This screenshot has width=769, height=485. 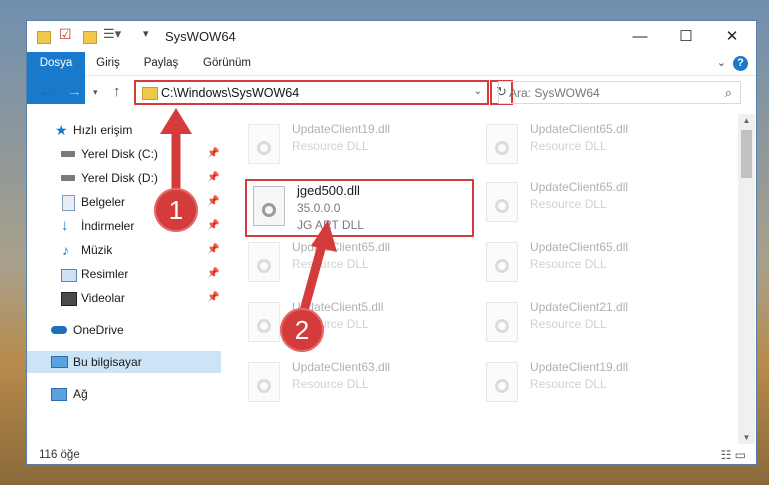 What do you see at coordinates (248, 214) in the screenshot?
I see `annotation-arrows` at bounding box center [248, 214].